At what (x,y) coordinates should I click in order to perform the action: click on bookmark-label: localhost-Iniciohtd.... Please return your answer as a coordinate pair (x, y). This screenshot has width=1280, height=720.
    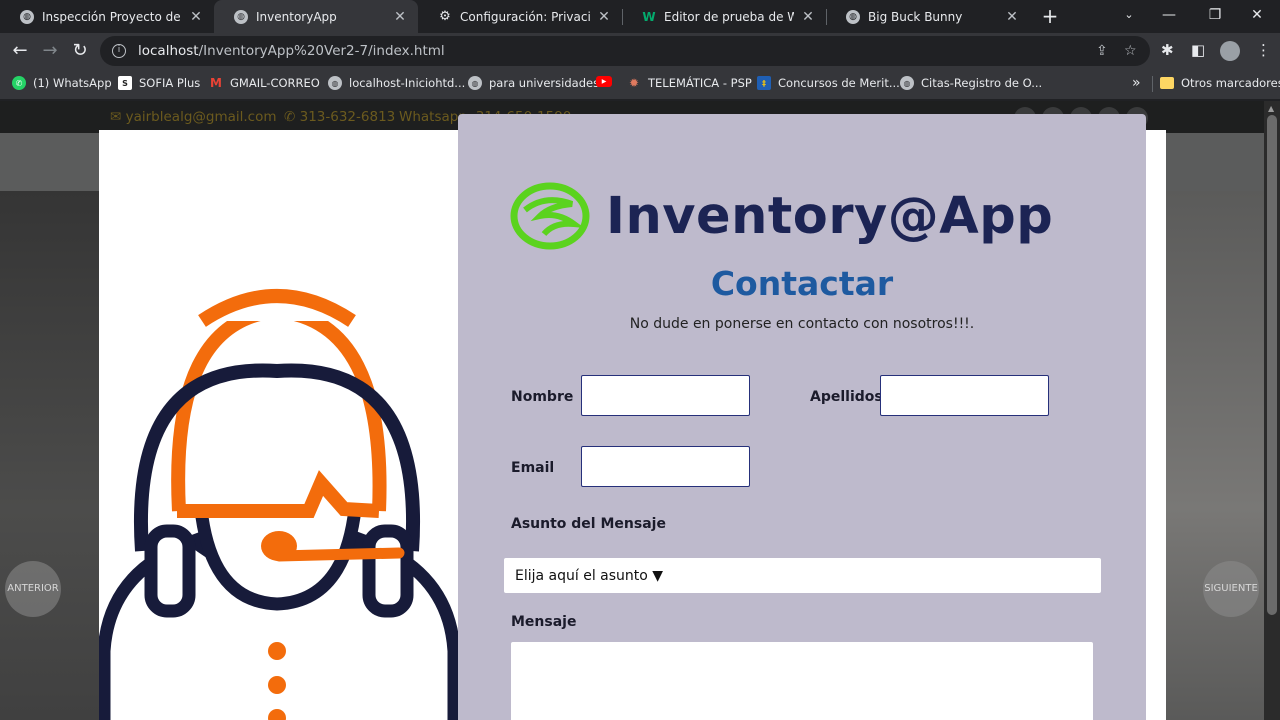
    Looking at the image, I should click on (407, 83).